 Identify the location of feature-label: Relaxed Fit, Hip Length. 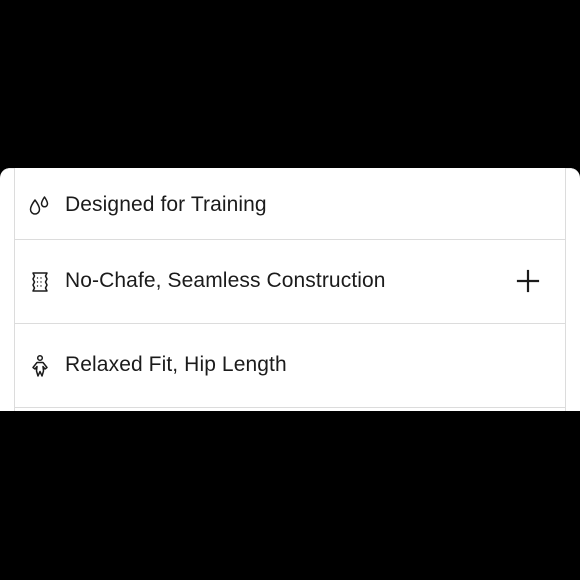
(176, 364).